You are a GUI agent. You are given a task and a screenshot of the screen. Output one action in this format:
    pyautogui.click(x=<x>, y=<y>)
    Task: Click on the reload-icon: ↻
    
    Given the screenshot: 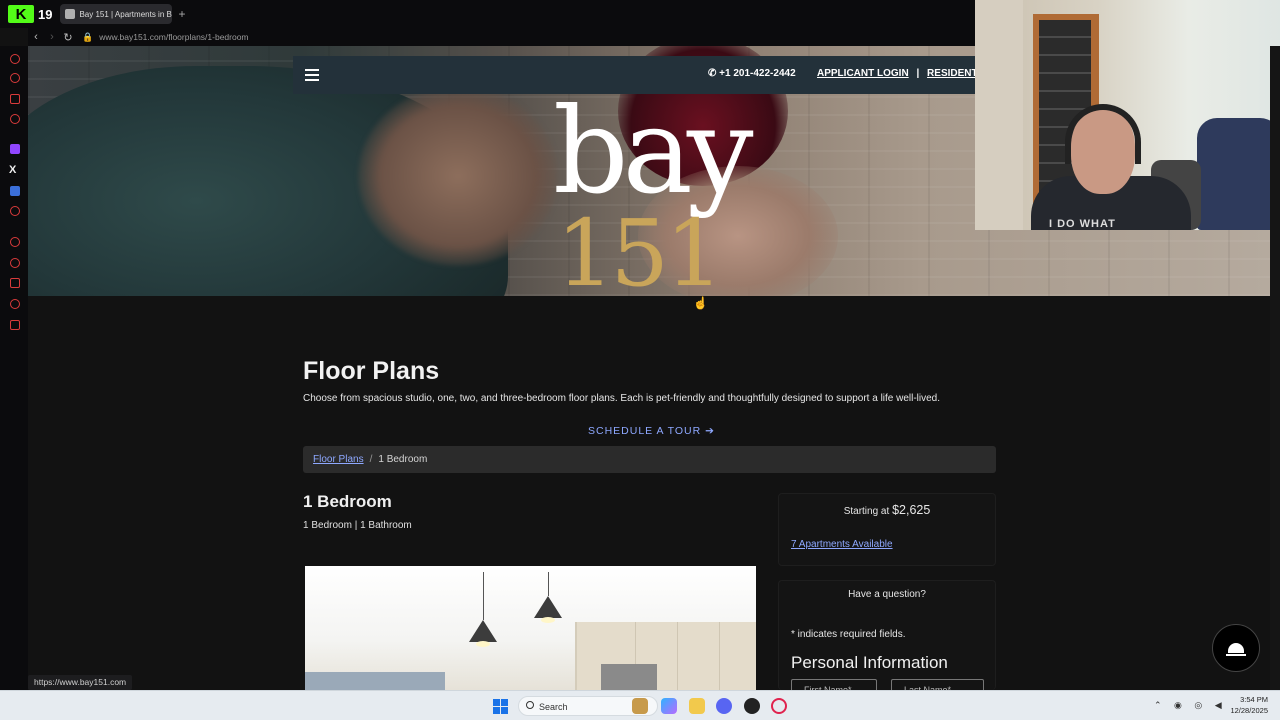 What is the action you would take?
    pyautogui.click(x=68, y=37)
    